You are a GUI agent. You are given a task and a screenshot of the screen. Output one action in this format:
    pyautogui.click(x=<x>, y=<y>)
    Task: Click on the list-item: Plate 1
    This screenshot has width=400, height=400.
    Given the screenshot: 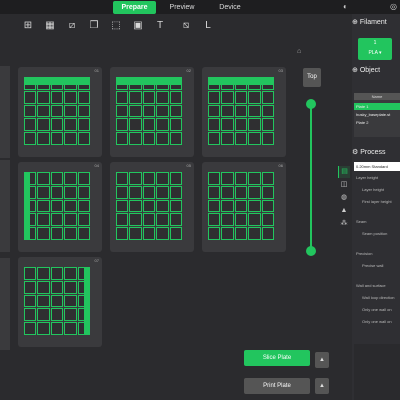 What is the action you would take?
    pyautogui.click(x=377, y=106)
    